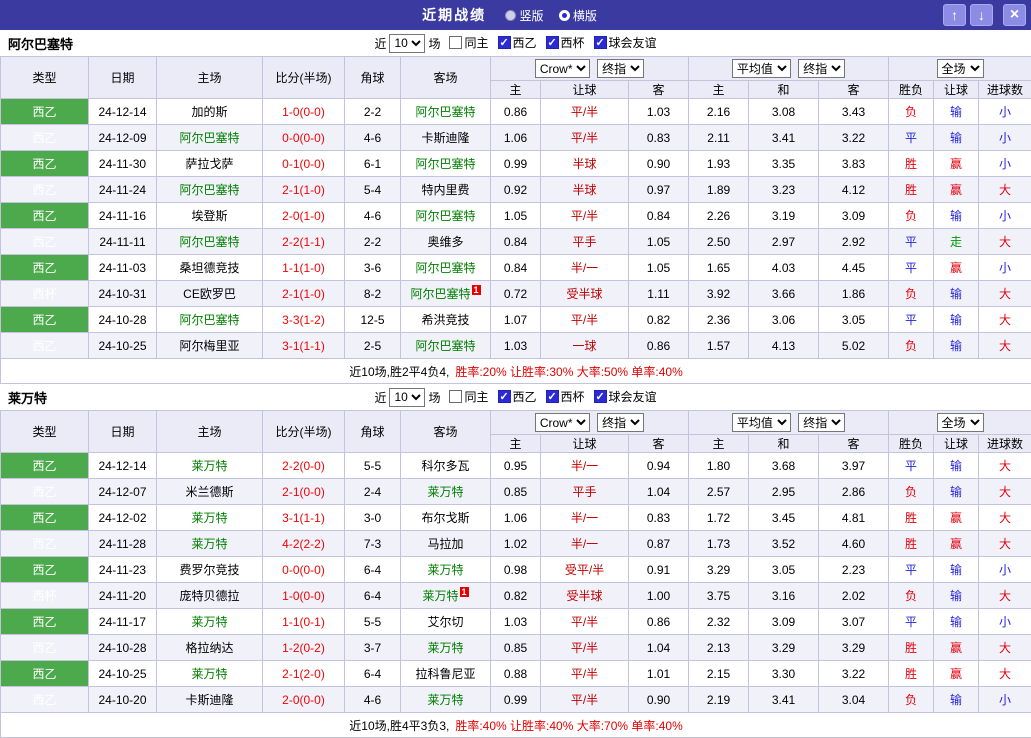  I want to click on asia-handicap: 平/半, so click(585, 648).